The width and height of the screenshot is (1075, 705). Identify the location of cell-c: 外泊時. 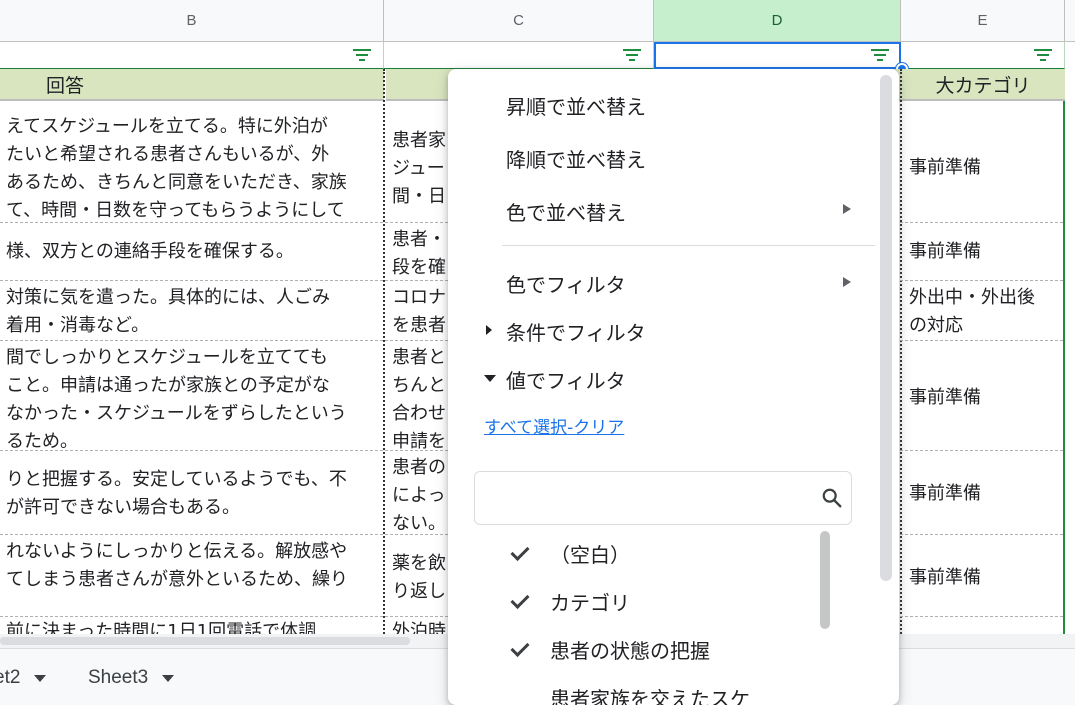
(421, 626).